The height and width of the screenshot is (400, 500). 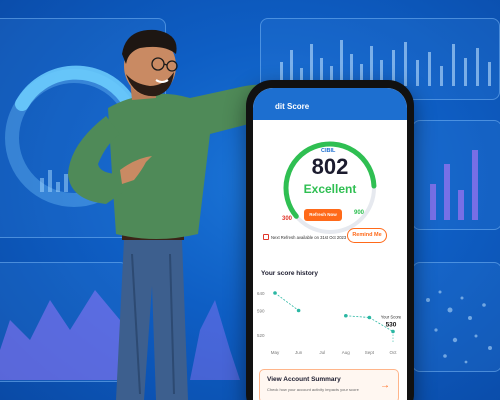 What do you see at coordinates (370, 352) in the screenshot?
I see `x-tick-label: Sept` at bounding box center [370, 352].